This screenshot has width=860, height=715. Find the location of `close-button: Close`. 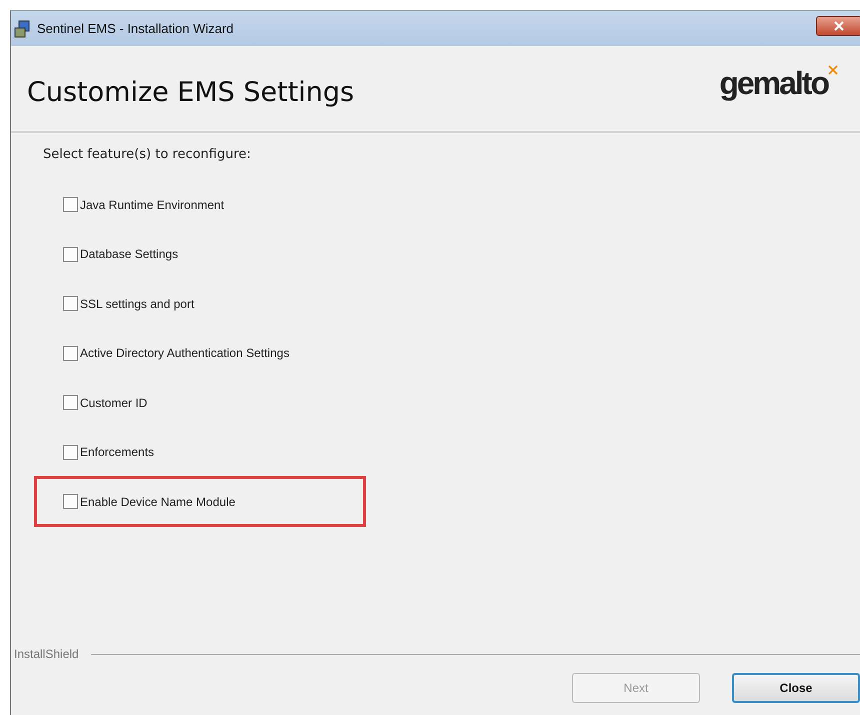

close-button: Close is located at coordinates (796, 688).